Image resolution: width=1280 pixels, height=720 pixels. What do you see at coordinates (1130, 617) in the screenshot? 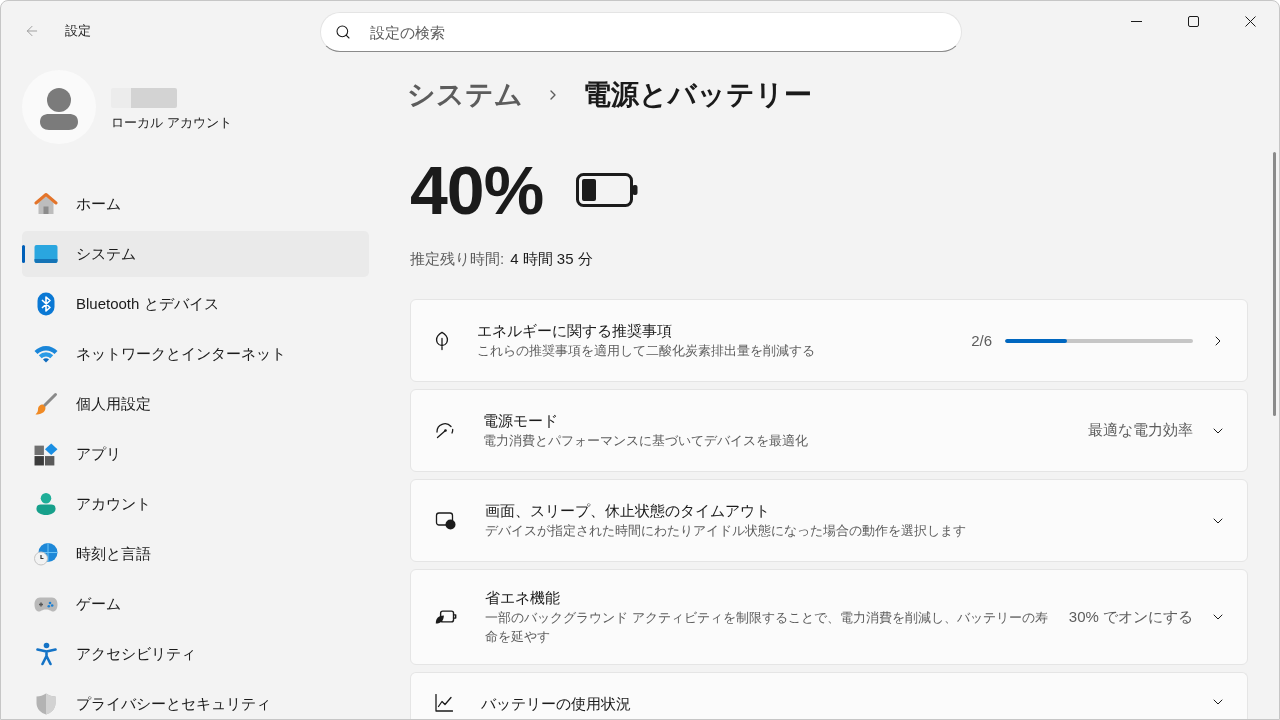
I see `card-value: 30% でオンにする` at bounding box center [1130, 617].